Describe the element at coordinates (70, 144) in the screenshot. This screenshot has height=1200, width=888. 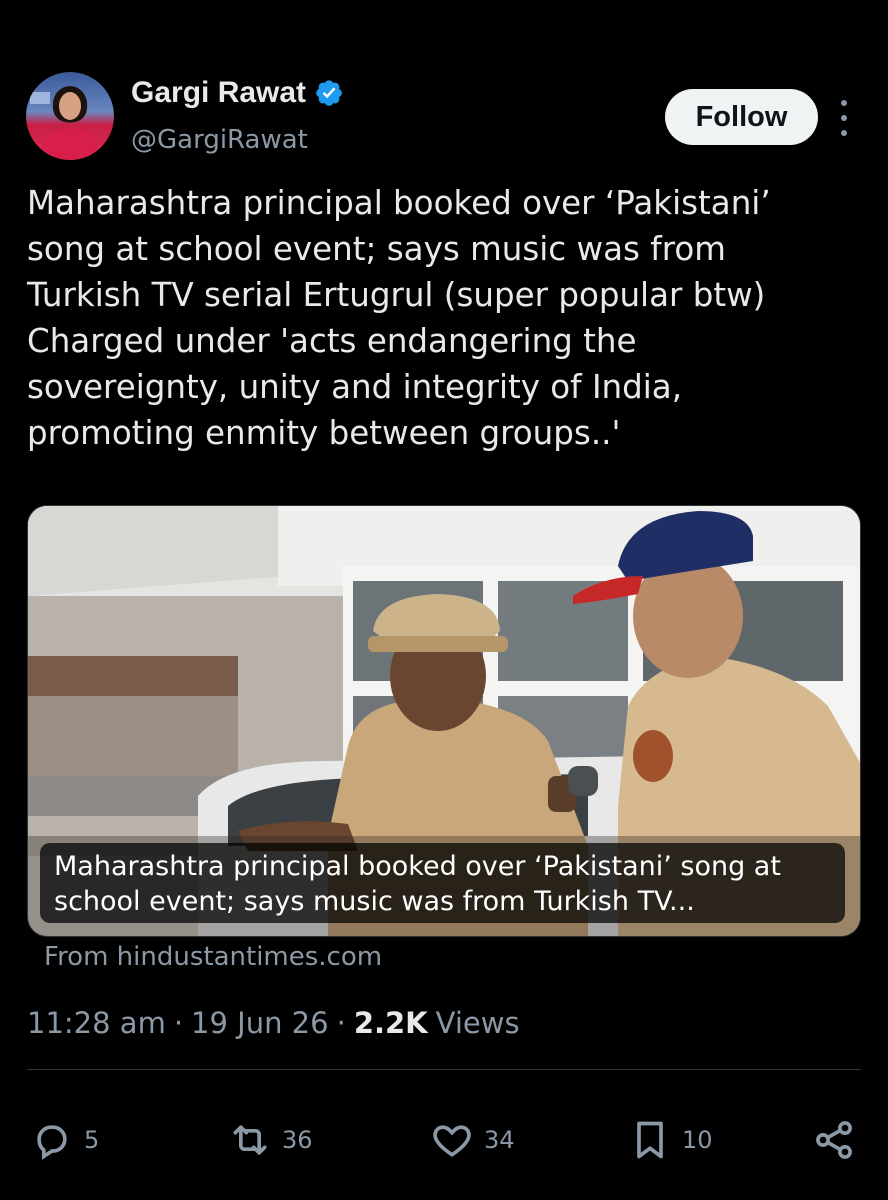
I see `avatar-shoulders` at that location.